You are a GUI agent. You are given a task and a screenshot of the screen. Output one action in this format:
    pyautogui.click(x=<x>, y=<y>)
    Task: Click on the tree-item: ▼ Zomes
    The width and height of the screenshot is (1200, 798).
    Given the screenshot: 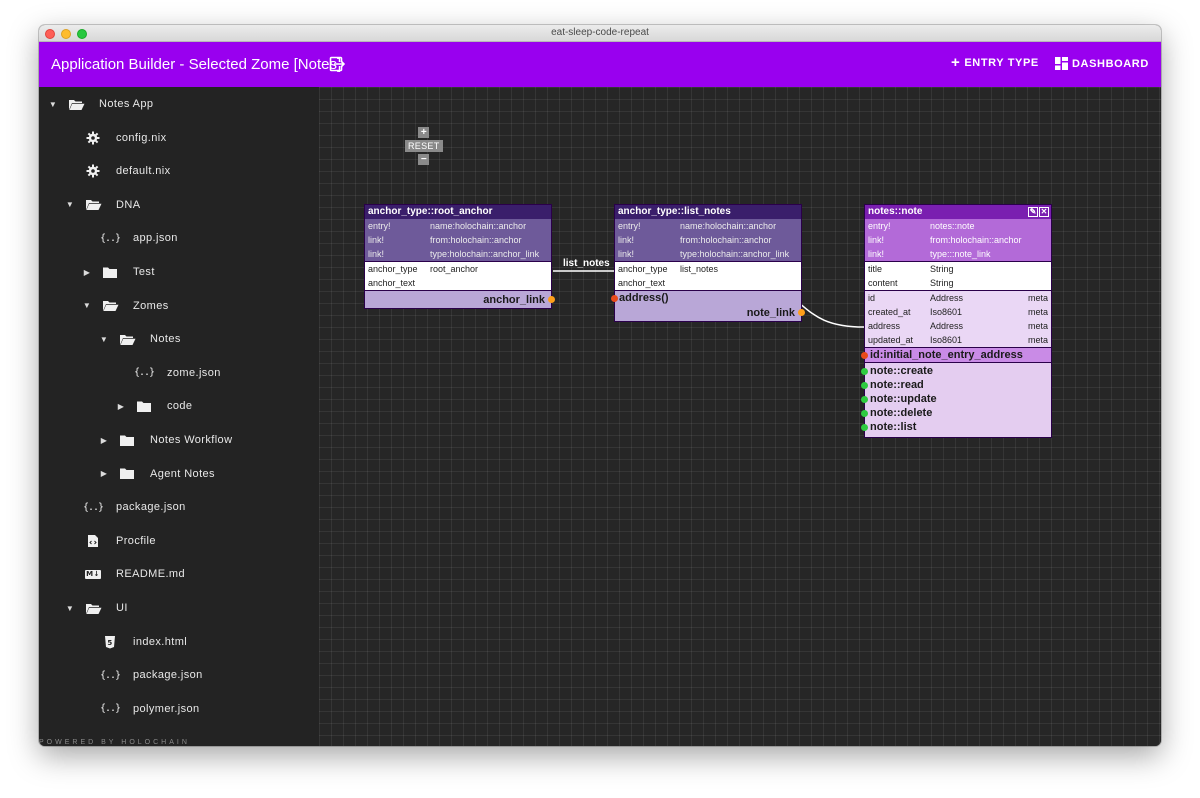 What is the action you would take?
    pyautogui.click(x=125, y=306)
    